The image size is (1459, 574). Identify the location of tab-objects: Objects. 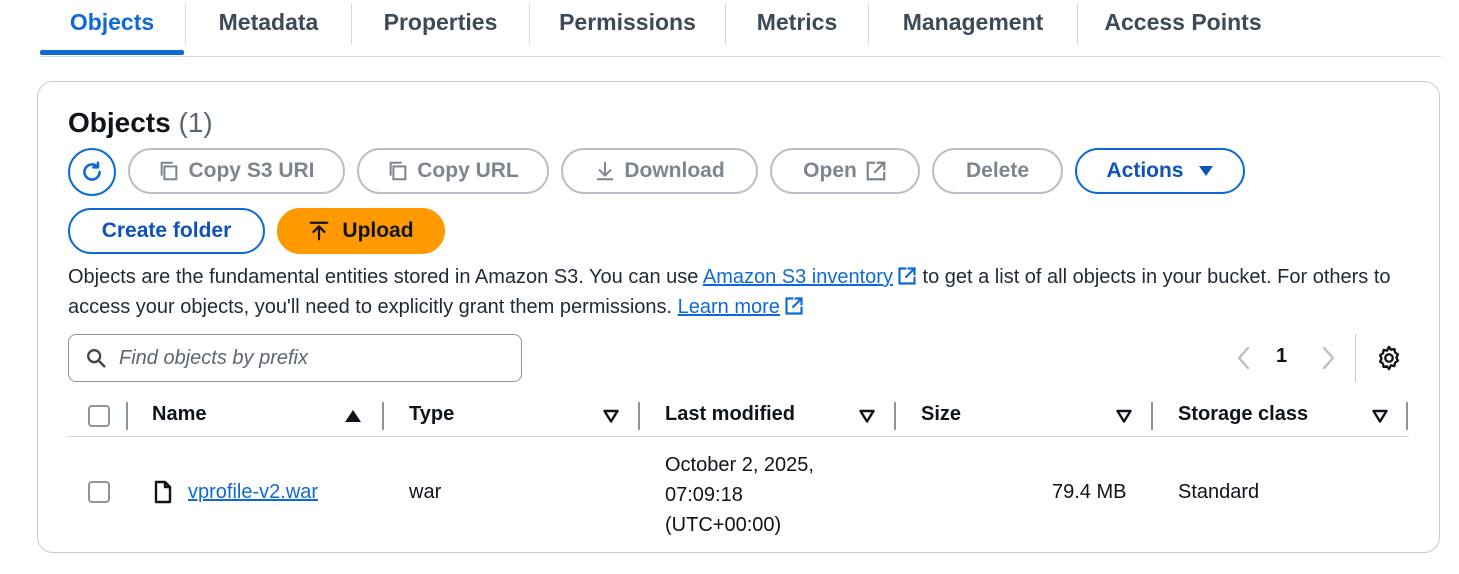
(112, 28).